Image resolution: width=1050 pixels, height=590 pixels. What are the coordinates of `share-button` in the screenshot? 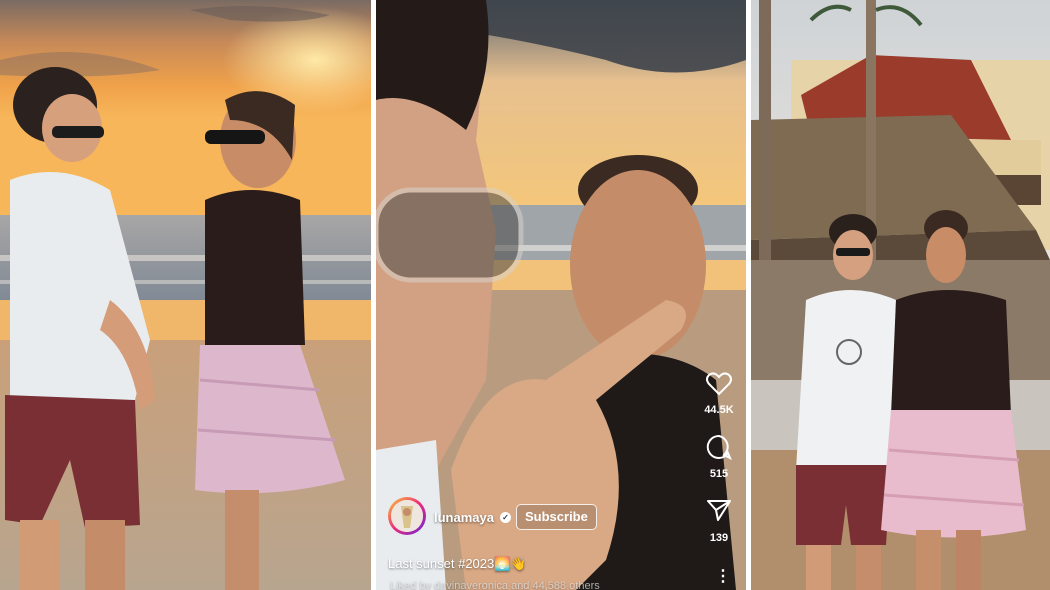 It's located at (719, 512).